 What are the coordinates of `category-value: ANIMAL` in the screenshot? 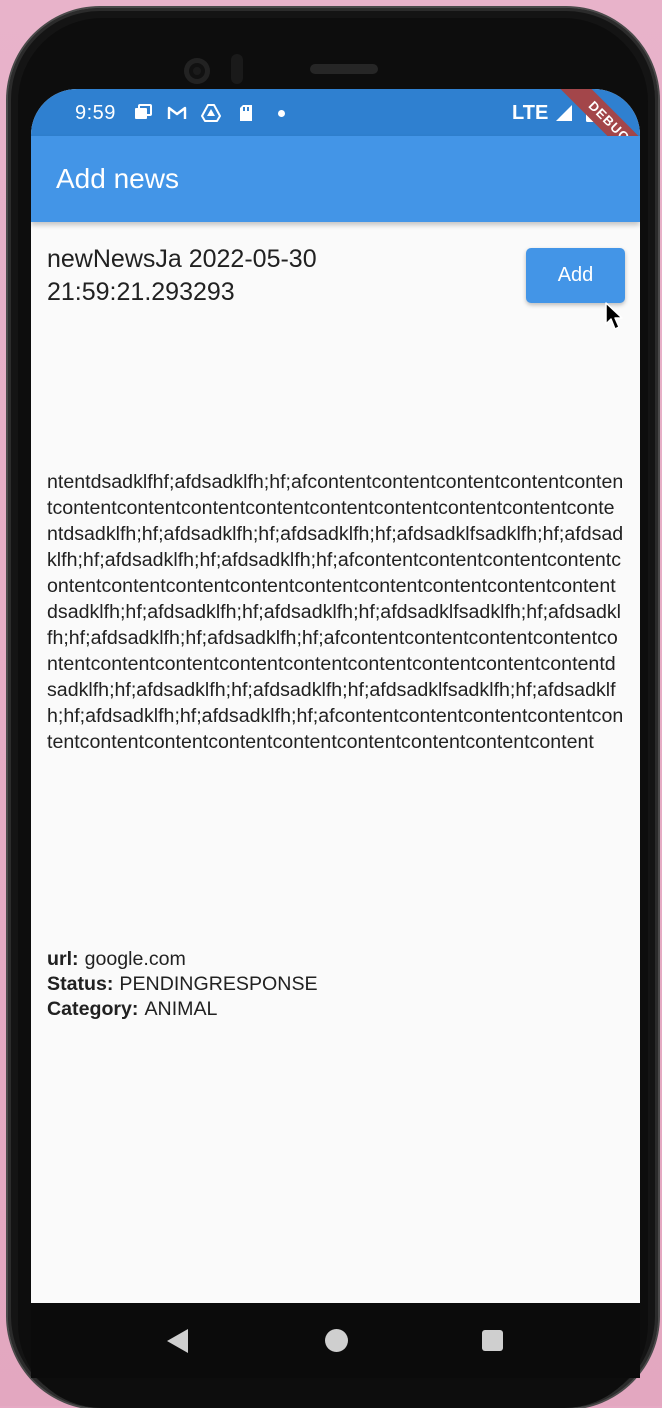 It's located at (181, 1009).